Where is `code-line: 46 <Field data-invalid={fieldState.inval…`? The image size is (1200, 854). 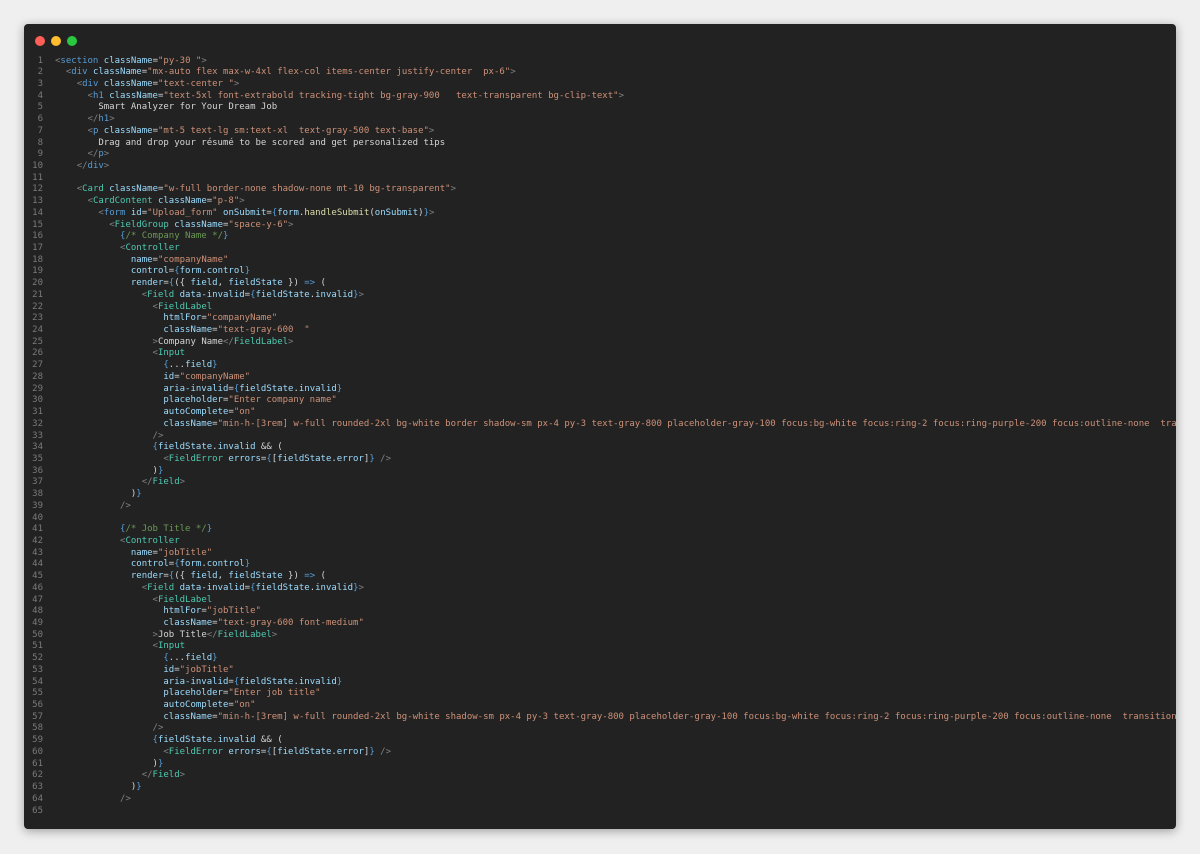 code-line: 46 <Field data-invalid={fieldState.inval… is located at coordinates (600, 589).